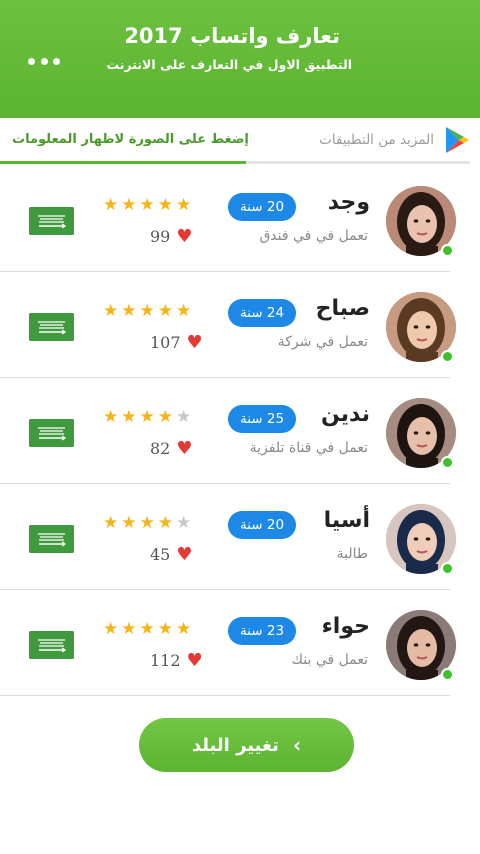  What do you see at coordinates (229, 64) in the screenshot?
I see `app-subtitle: التطبيق الاول في التعارف على الانترنت` at bounding box center [229, 64].